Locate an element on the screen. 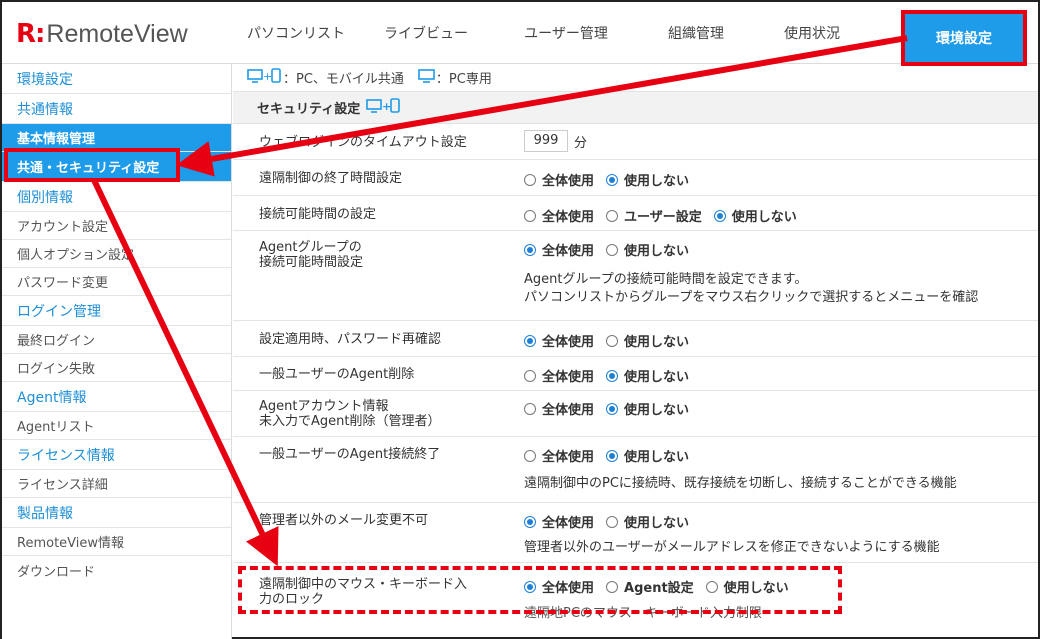 This screenshot has width=1040, height=639. arrow-to-lock-row is located at coordinates (185, 372).